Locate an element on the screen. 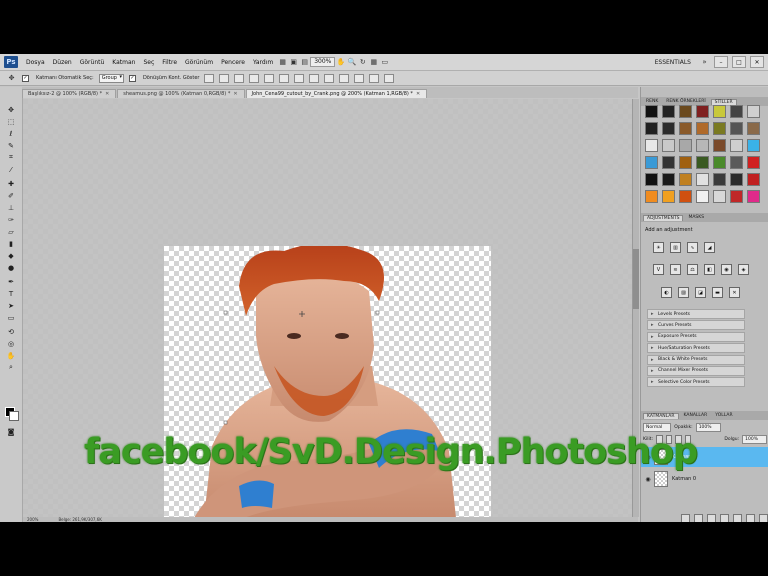 The height and width of the screenshot is (576, 768). align-right-icon is located at coordinates (284, 78).